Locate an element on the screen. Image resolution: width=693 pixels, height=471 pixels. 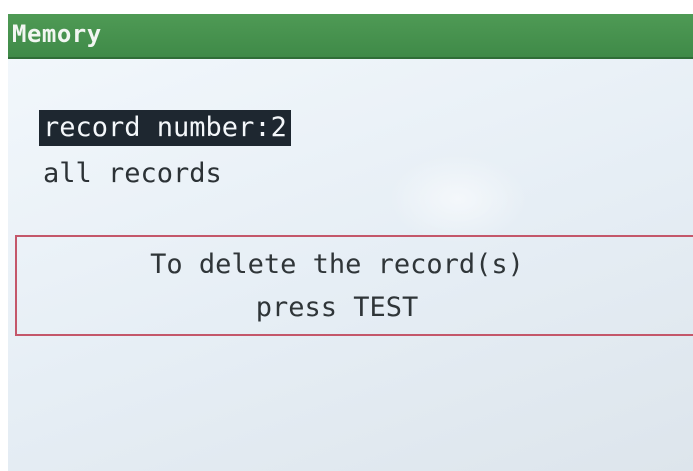
title-bar: Memory is located at coordinates (350, 36).